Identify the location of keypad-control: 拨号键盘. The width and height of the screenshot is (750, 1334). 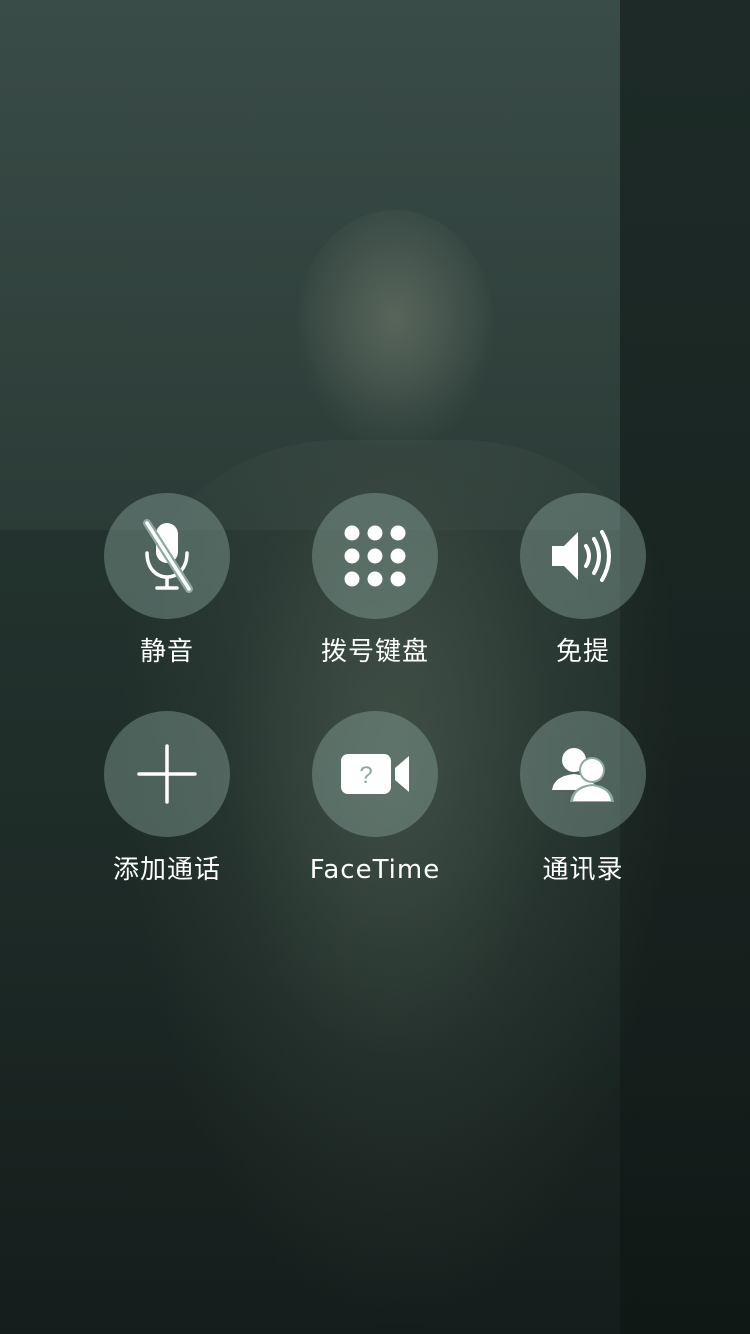
(375, 581).